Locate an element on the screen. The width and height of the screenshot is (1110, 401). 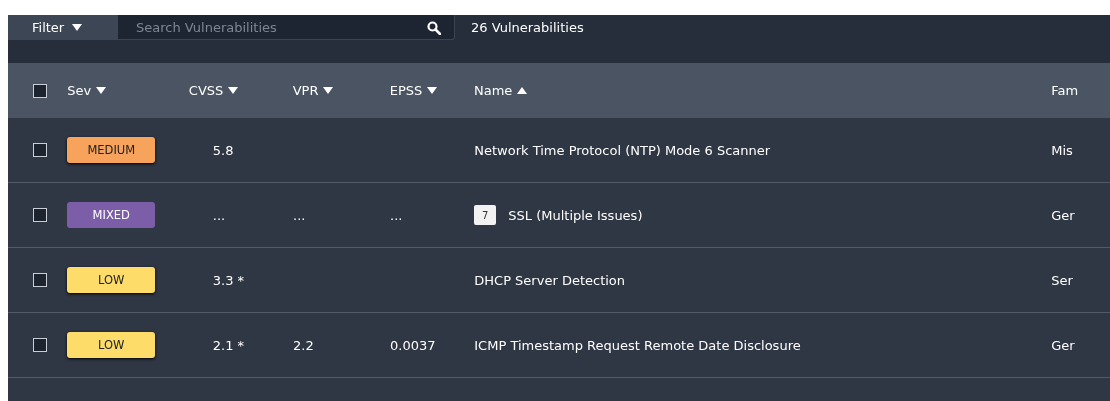
search-icon is located at coordinates (434, 28).